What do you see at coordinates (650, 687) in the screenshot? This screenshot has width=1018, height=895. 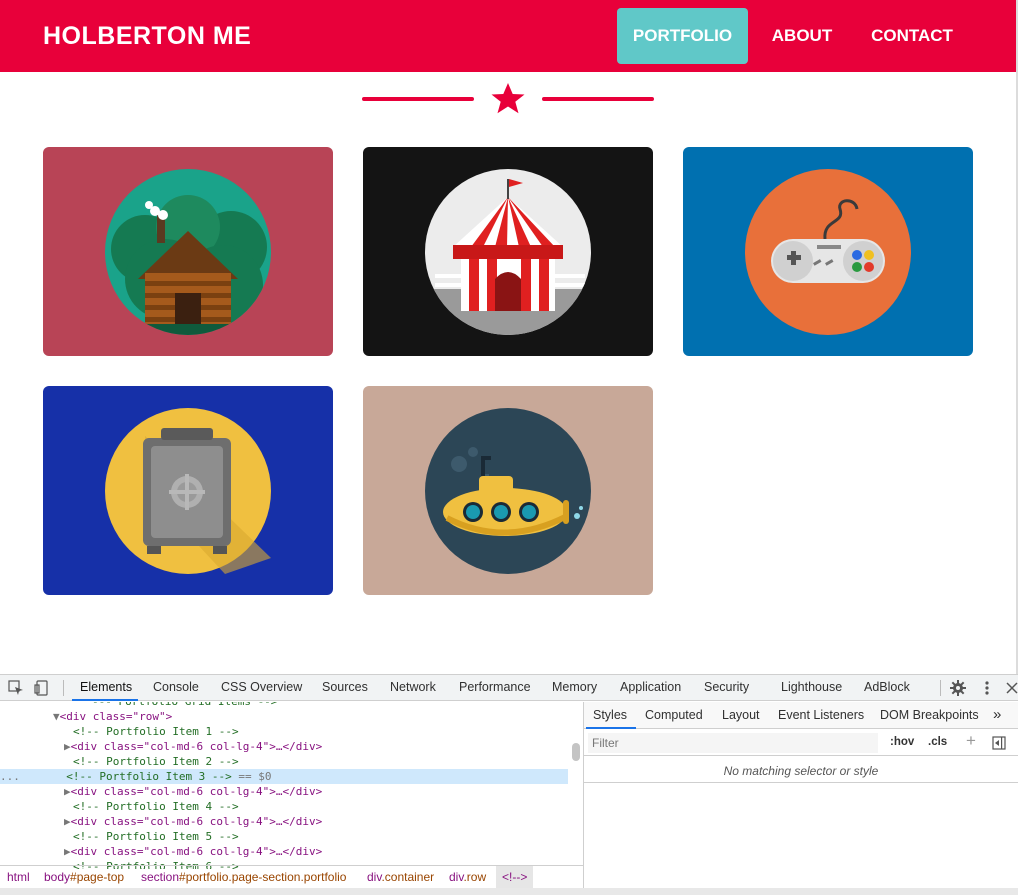 I see `tab-application: Application` at bounding box center [650, 687].